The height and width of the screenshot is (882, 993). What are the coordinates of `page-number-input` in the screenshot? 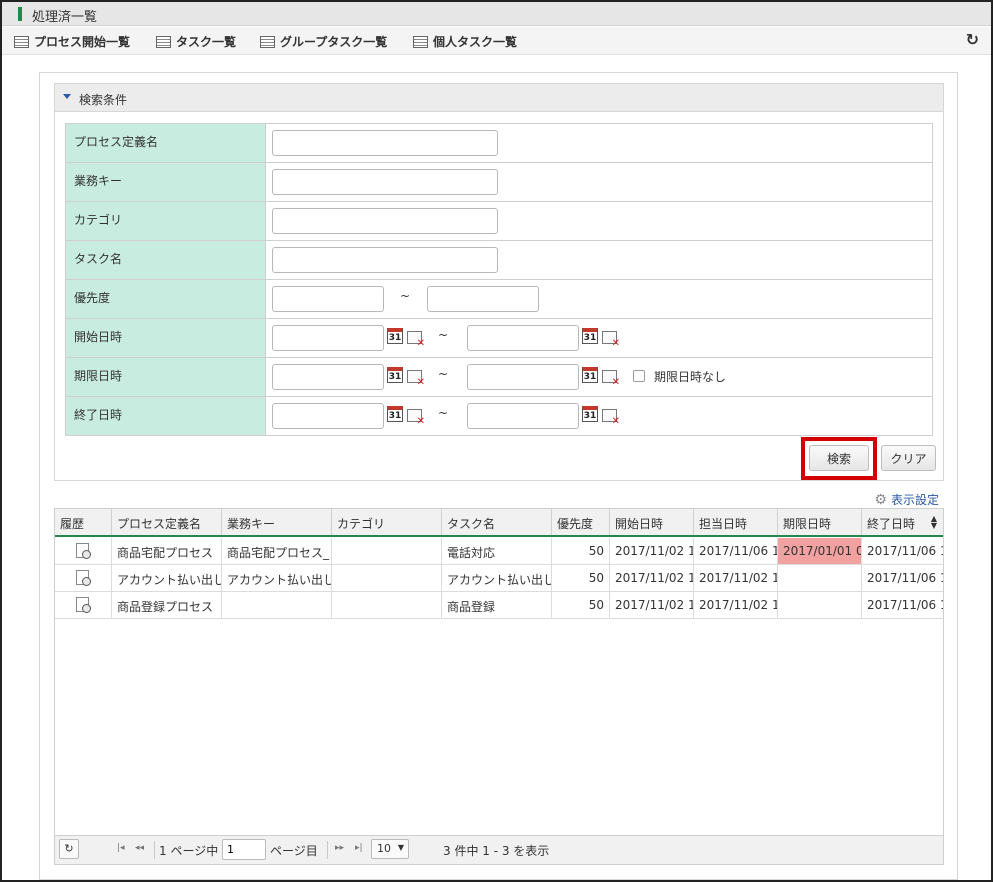 It's located at (244, 849).